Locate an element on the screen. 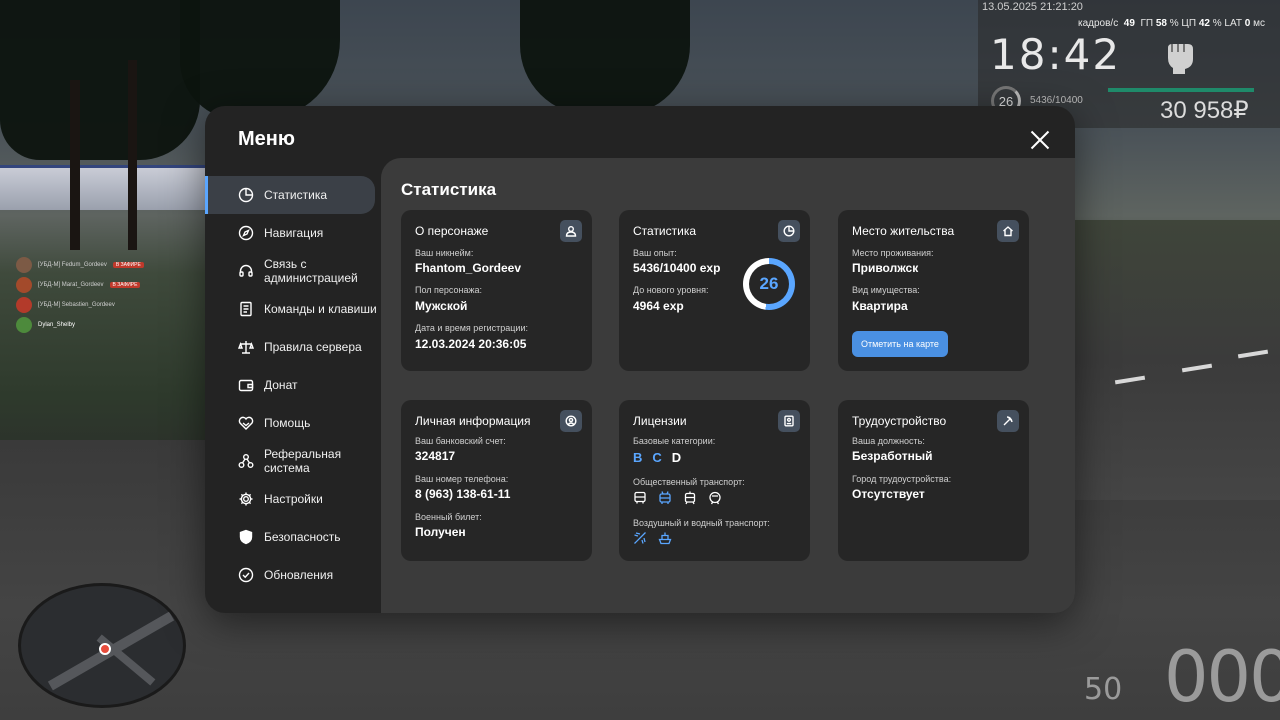  background-train is located at coordinates (102, 187).